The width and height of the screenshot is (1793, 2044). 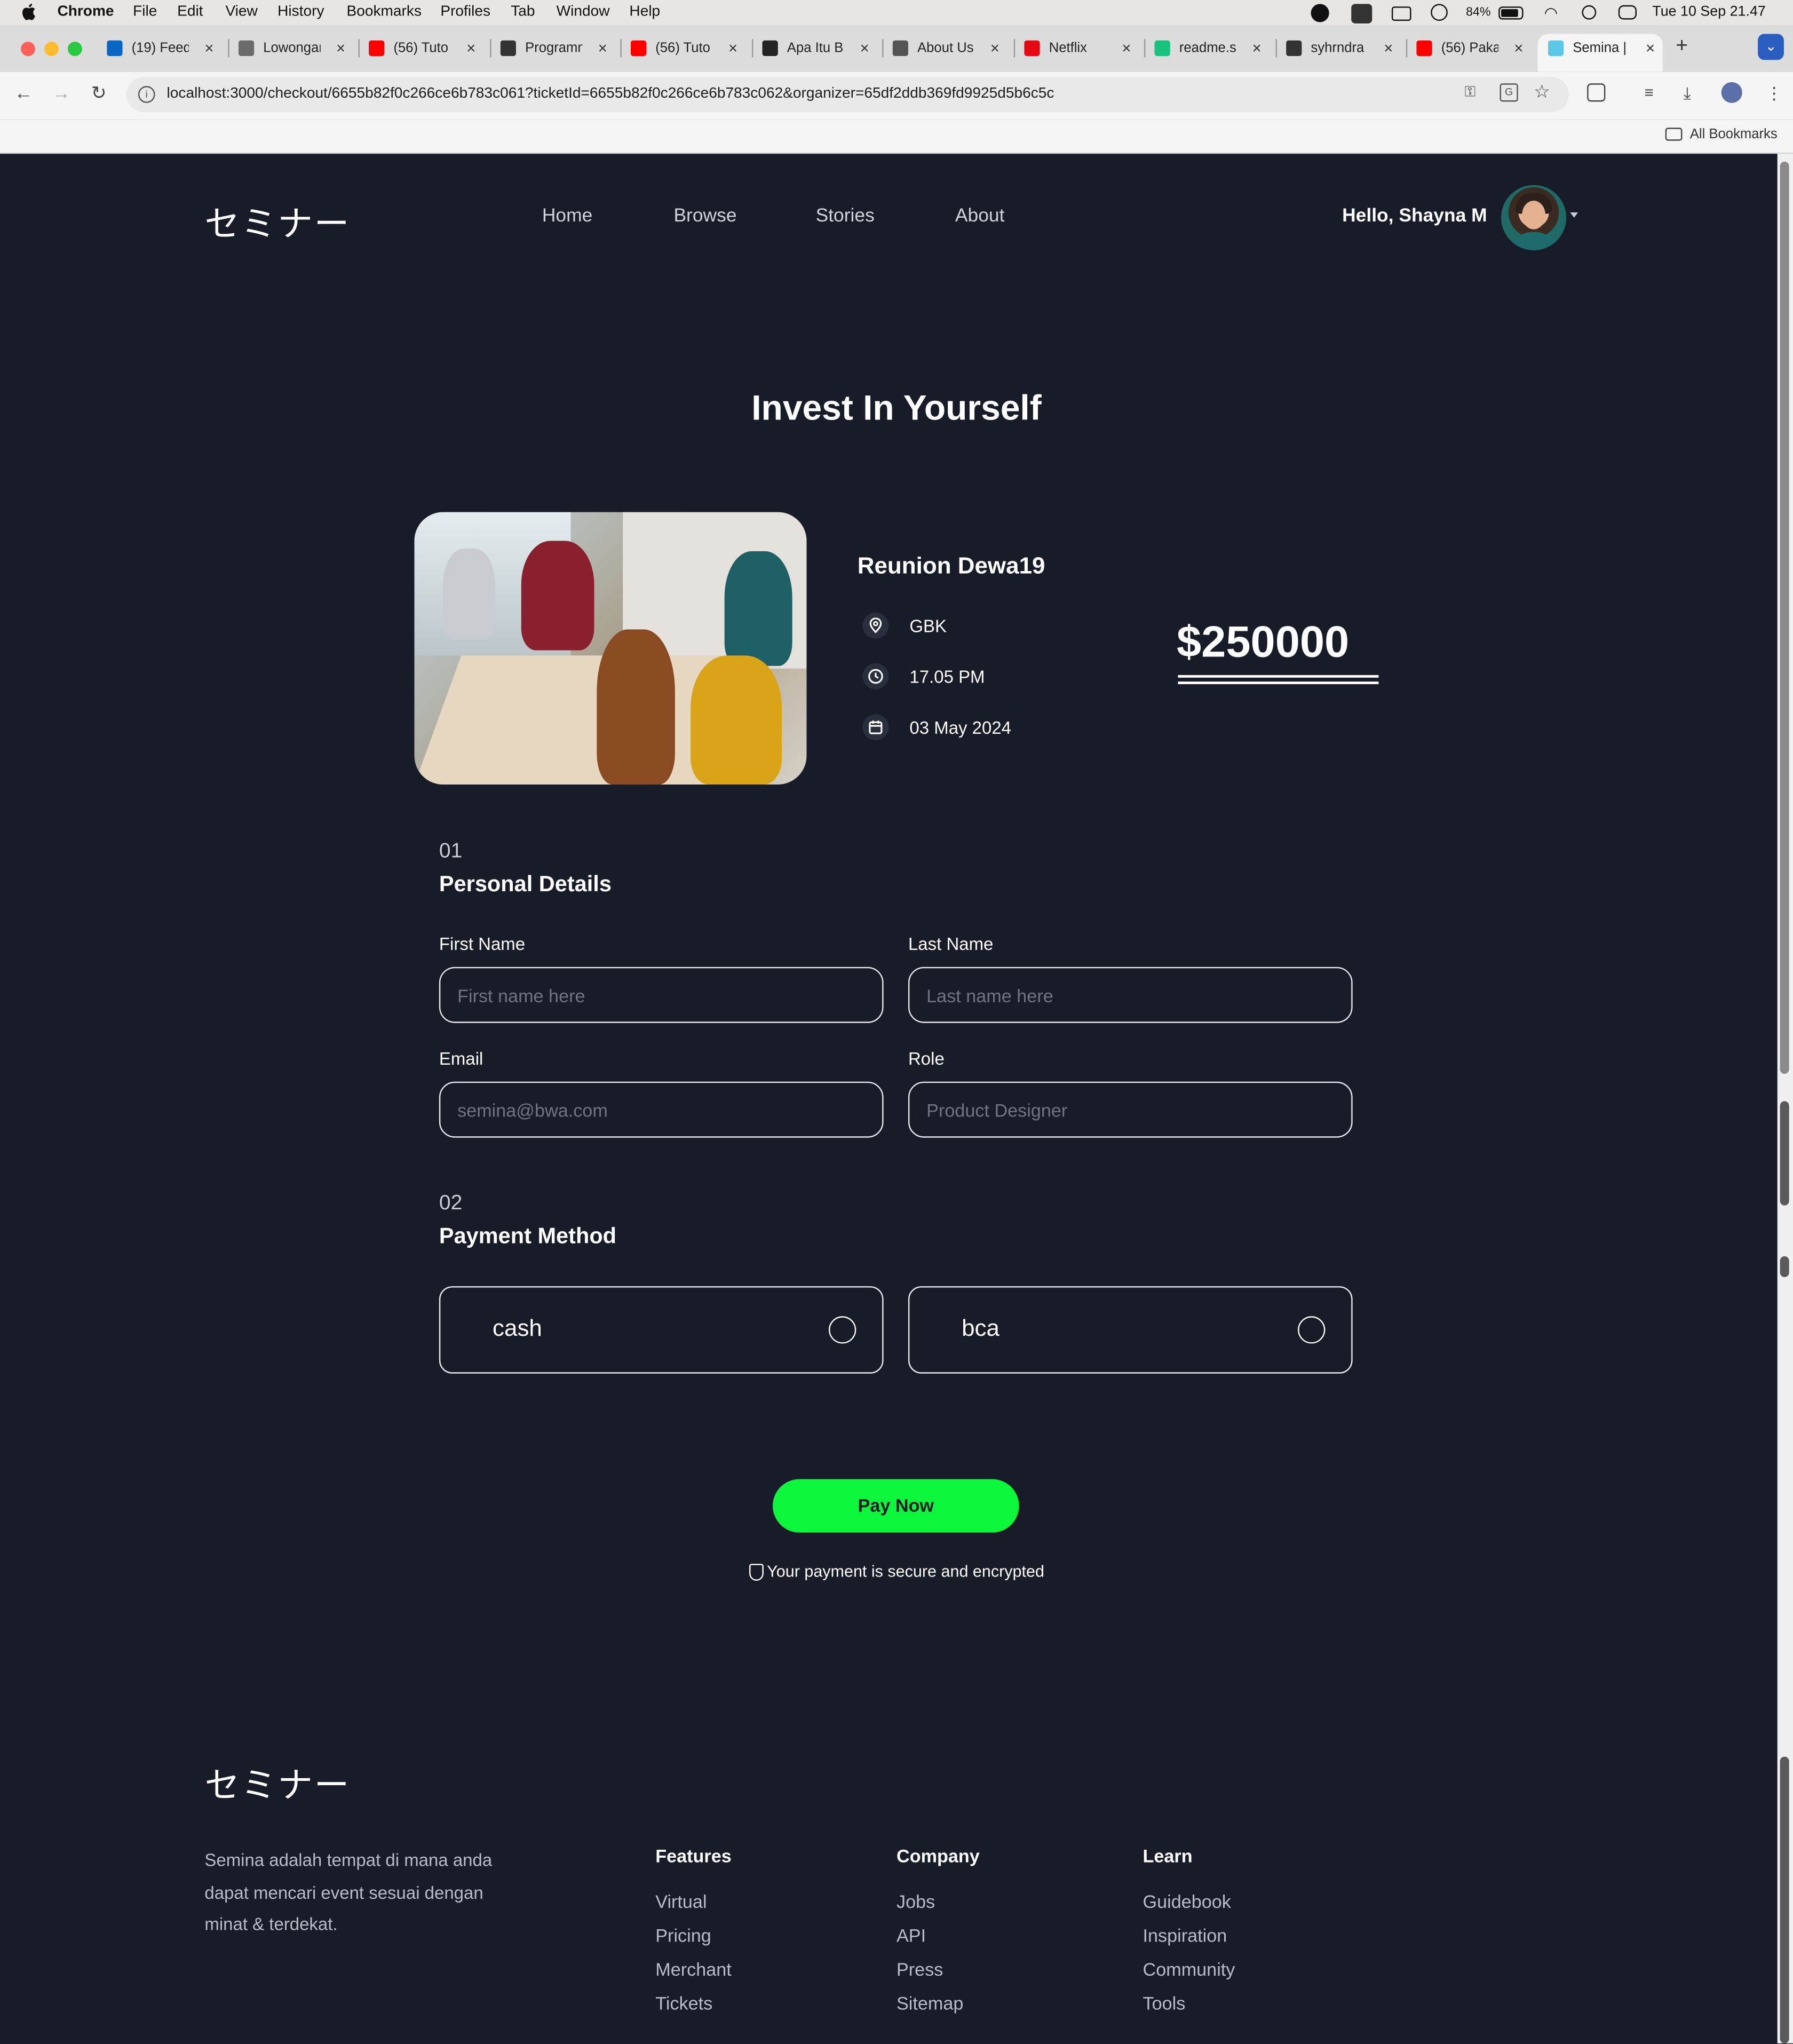 What do you see at coordinates (704, 216) in the screenshot?
I see `nav-browse: Browse` at bounding box center [704, 216].